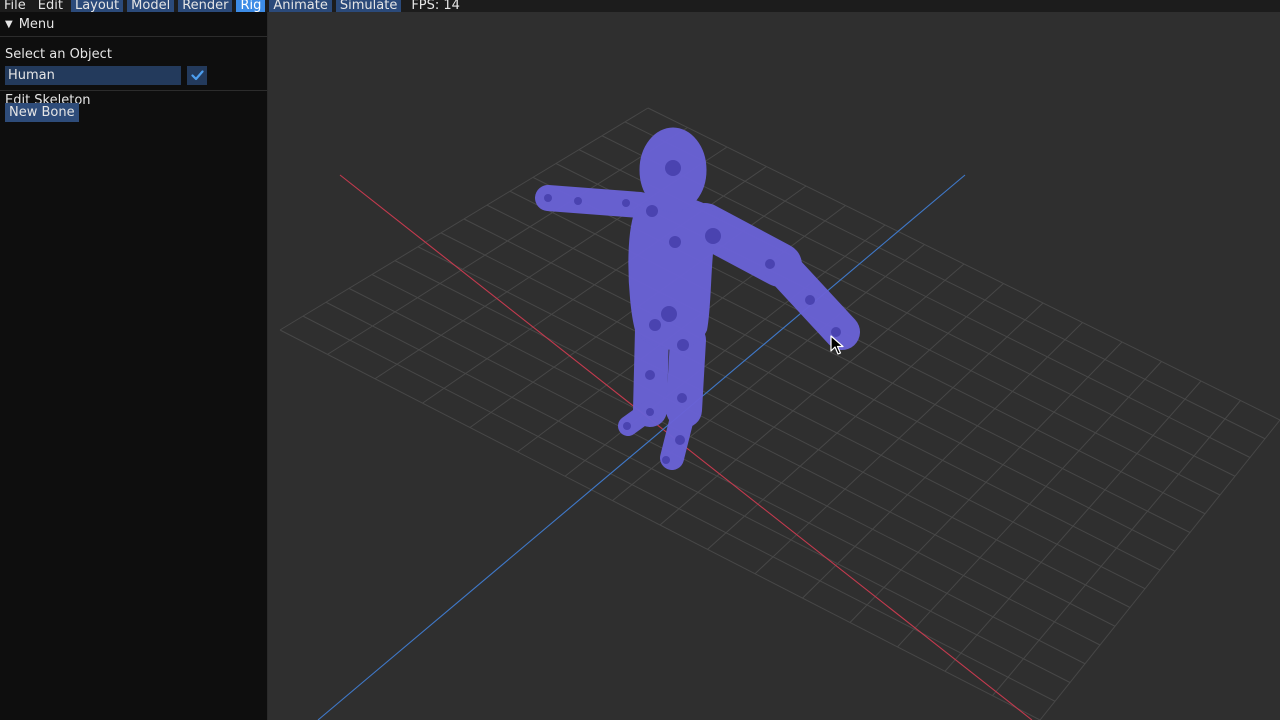  I want to click on checkmark-icon, so click(197, 75).